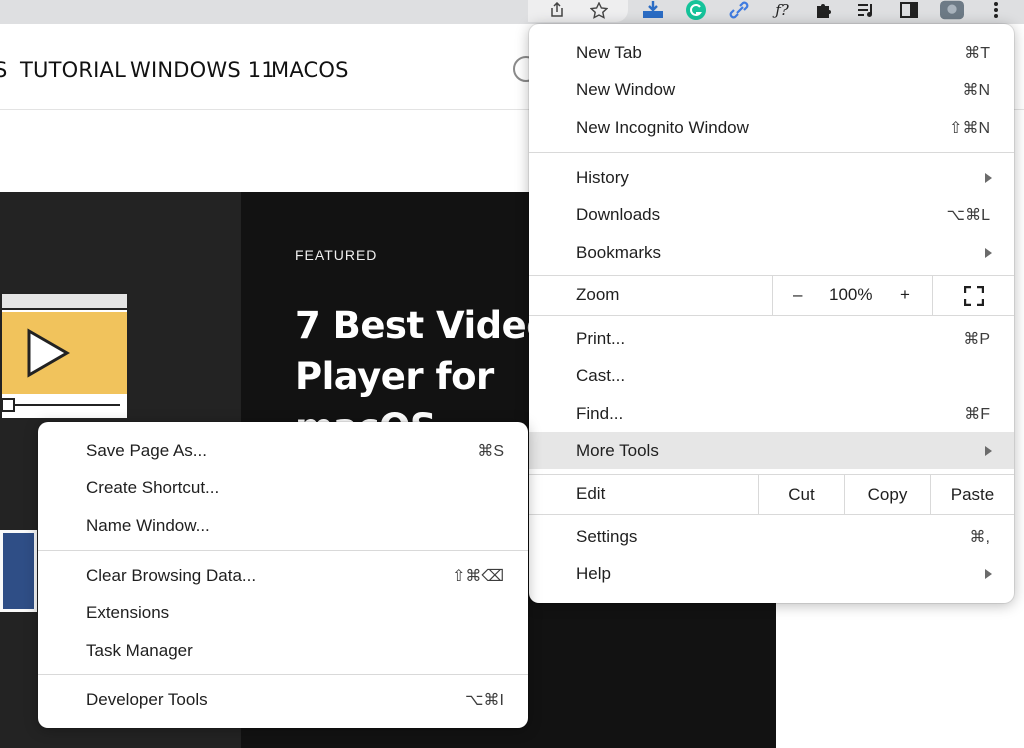 The height and width of the screenshot is (748, 1024). I want to click on menu-item-find: Find... ⌘F, so click(771, 413).